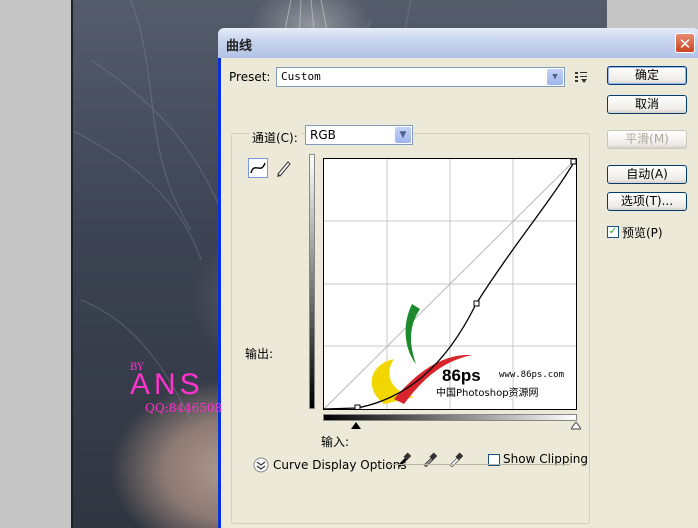 Image resolution: width=698 pixels, height=528 pixels. Describe the element at coordinates (167, 384) in the screenshot. I see `watermark-name: ANS` at that location.